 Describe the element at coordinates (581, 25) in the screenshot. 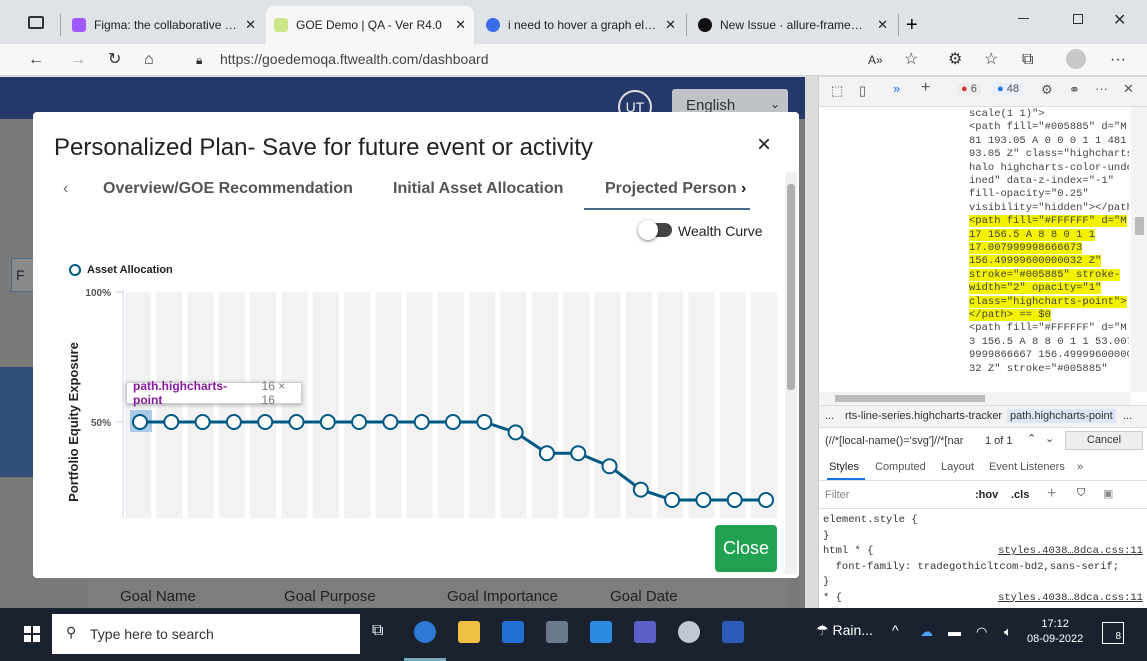

I see `tab-search: i need to hover a graph element ✕` at that location.